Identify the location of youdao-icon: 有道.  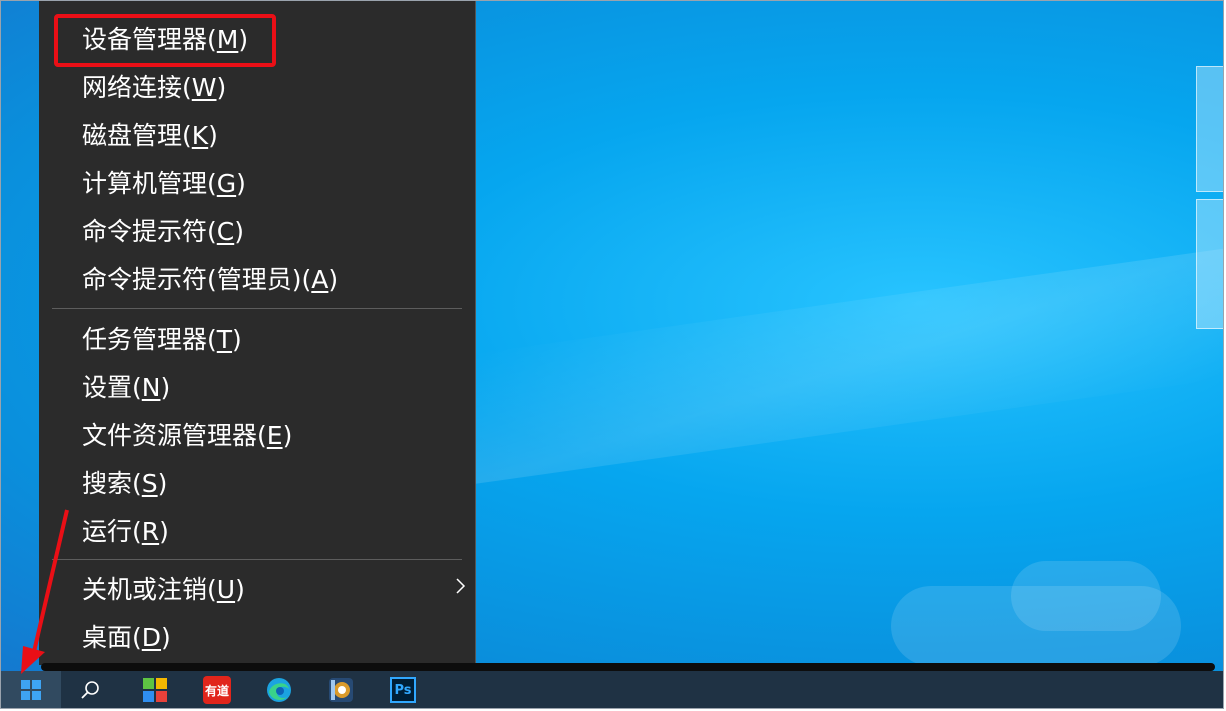
(217, 690).